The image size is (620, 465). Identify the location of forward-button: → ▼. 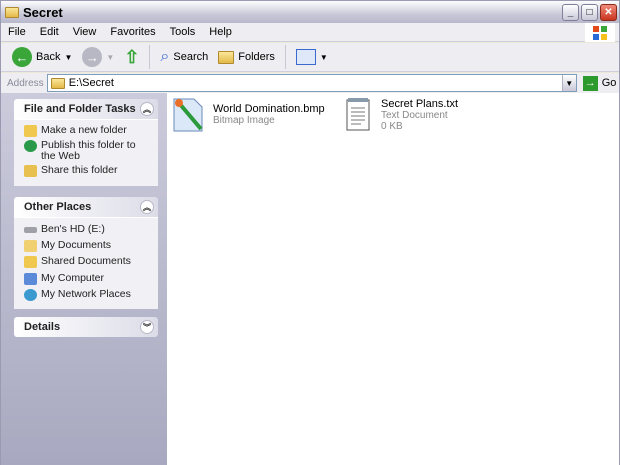
(98, 57).